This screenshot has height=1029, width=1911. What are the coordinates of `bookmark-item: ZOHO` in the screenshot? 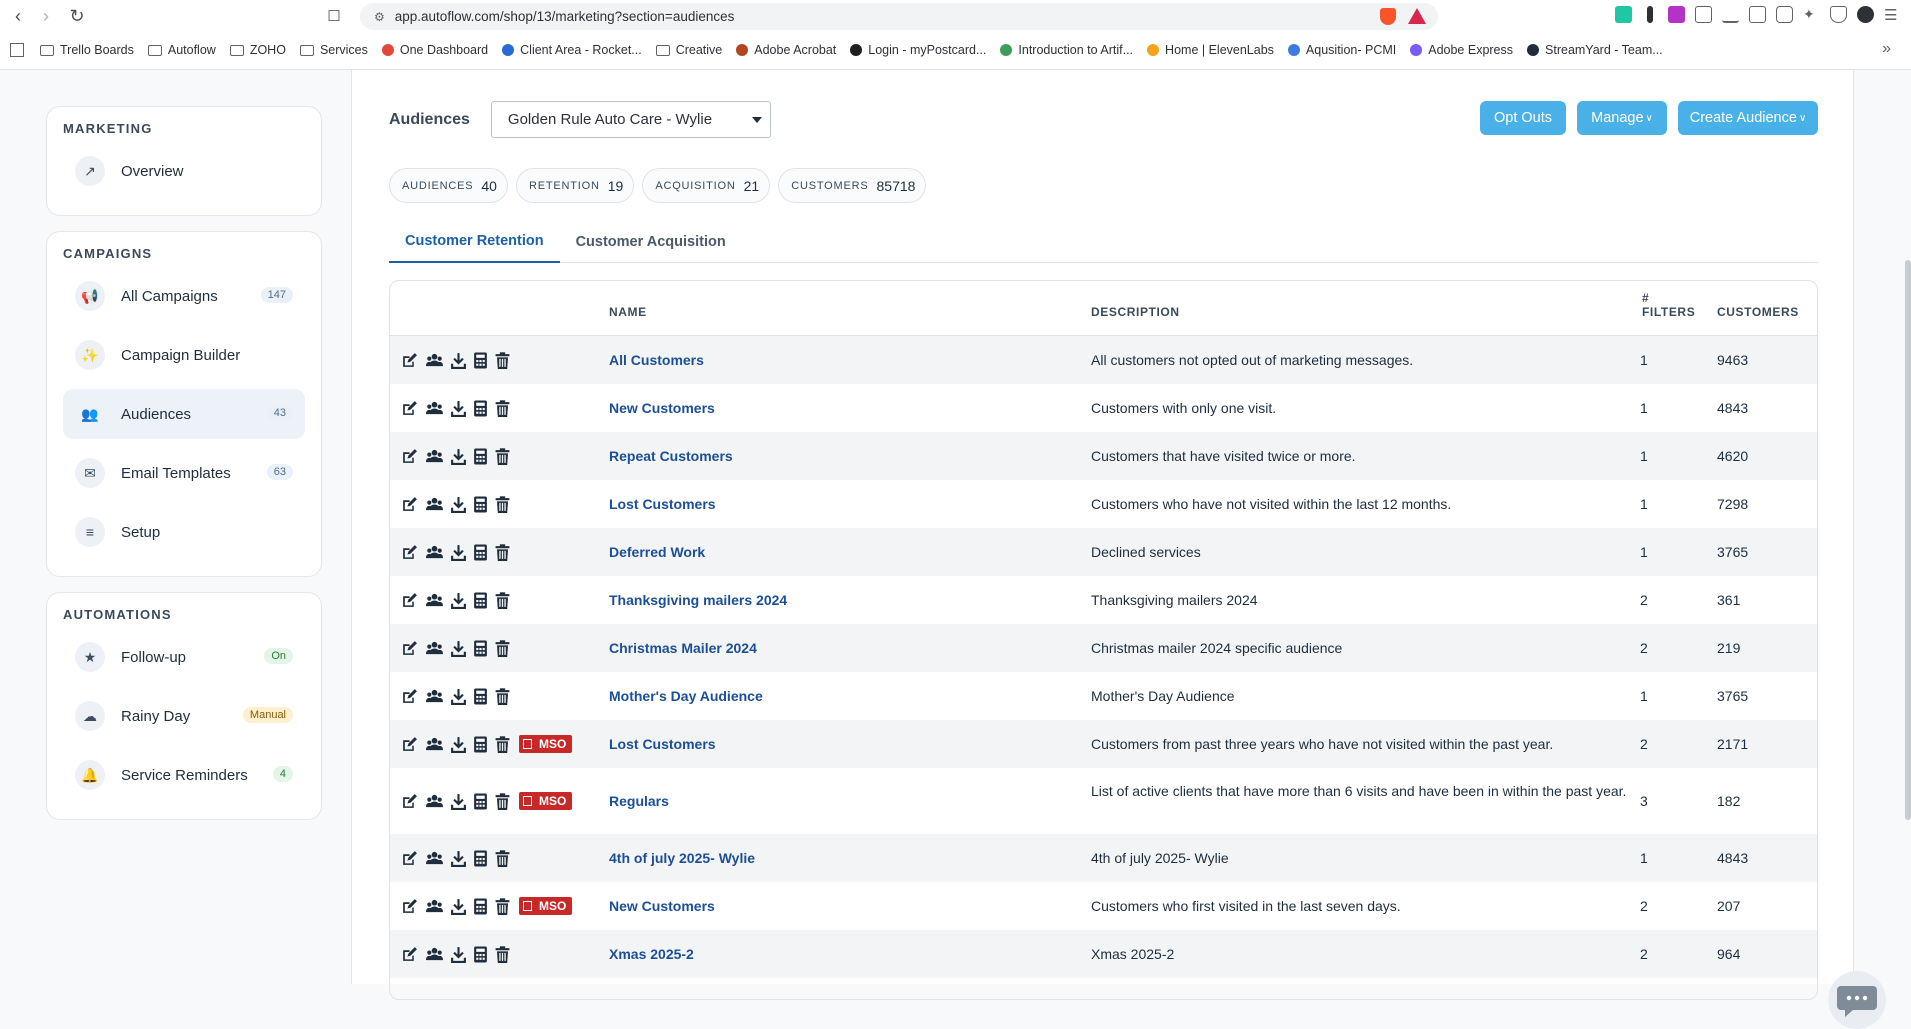 It's located at (257, 50).